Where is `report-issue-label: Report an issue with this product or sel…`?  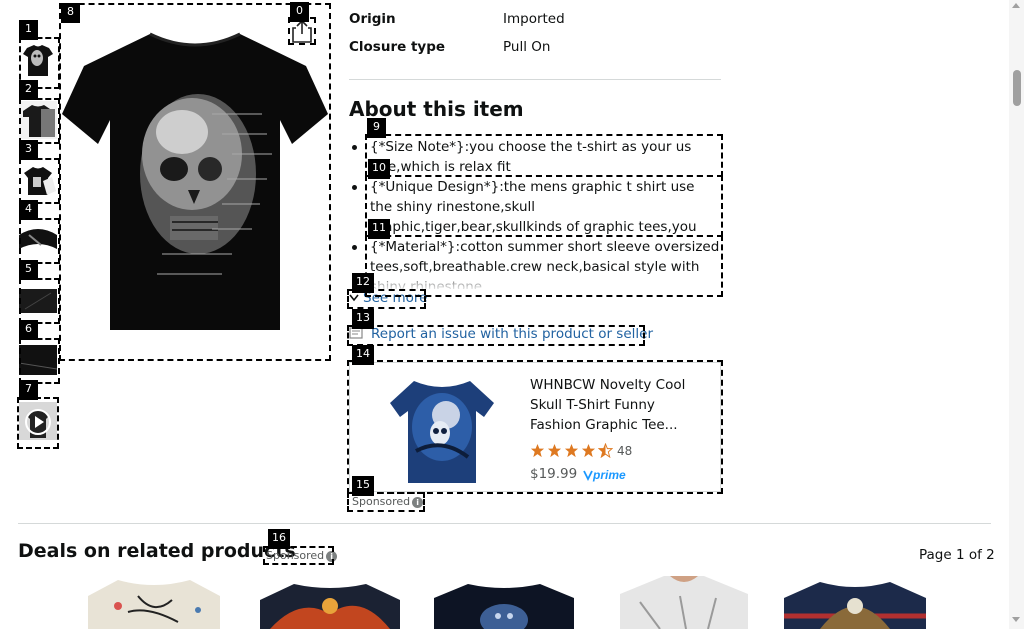 report-issue-label: Report an issue with this product or sel… is located at coordinates (512, 334).